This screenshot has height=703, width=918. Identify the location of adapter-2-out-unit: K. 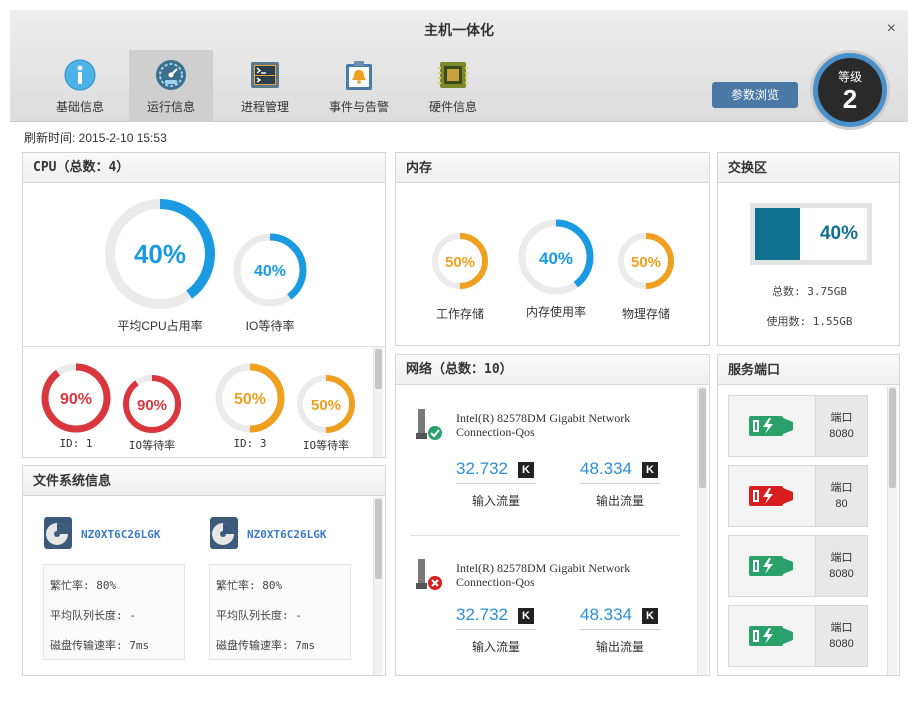
(650, 616).